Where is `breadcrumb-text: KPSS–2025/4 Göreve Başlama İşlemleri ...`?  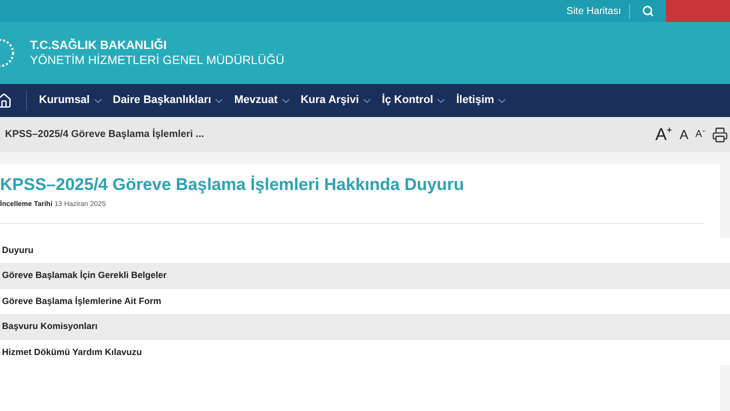 breadcrumb-text: KPSS–2025/4 Göreve Başlama İşlemleri ... is located at coordinates (104, 134).